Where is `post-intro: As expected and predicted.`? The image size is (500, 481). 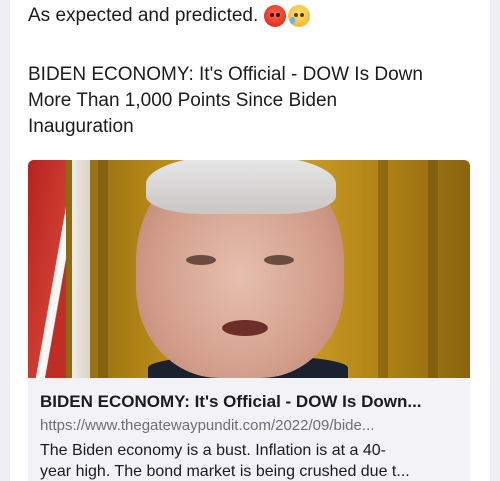 post-intro: As expected and predicted. is located at coordinates (253, 16).